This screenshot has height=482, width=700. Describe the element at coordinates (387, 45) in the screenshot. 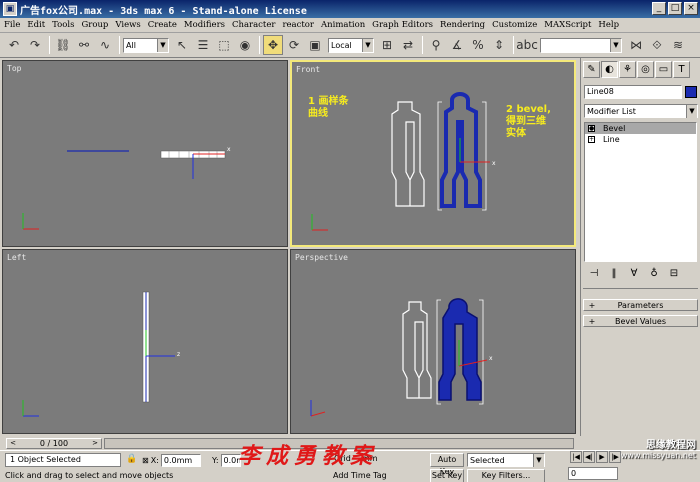

I see `pivot-center-icon: ⊞` at that location.